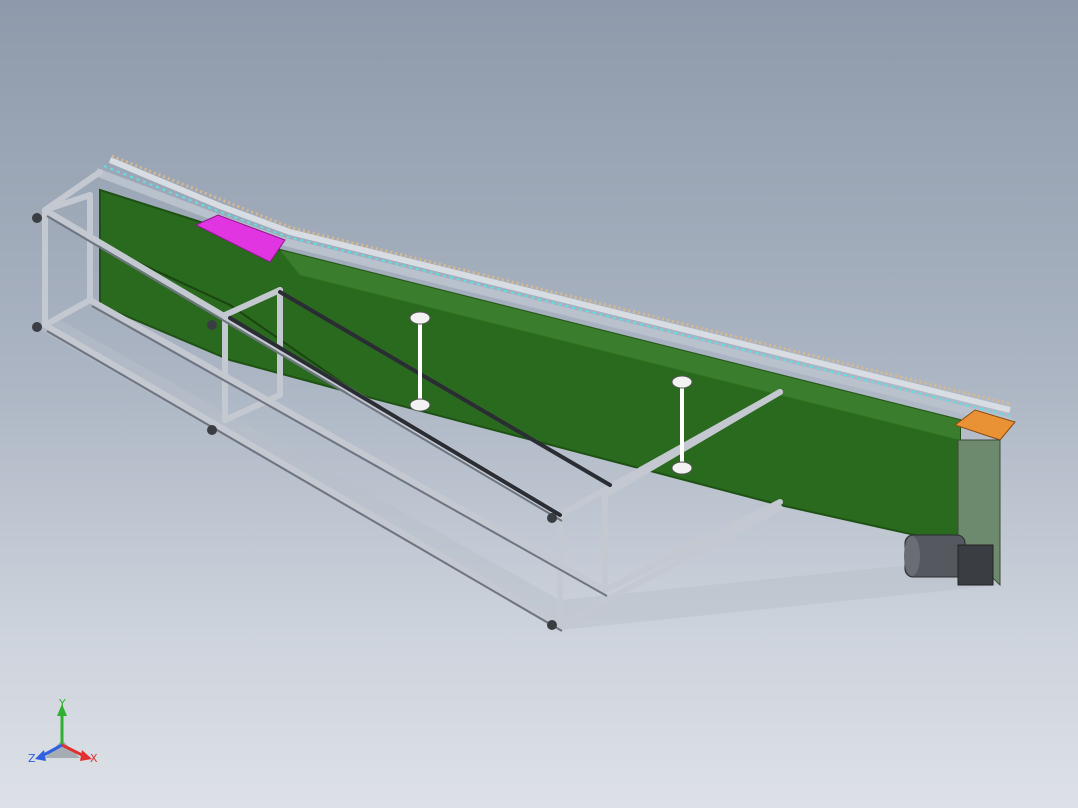  Describe the element at coordinates (62, 703) in the screenshot. I see `triad-y-label: Y` at that location.